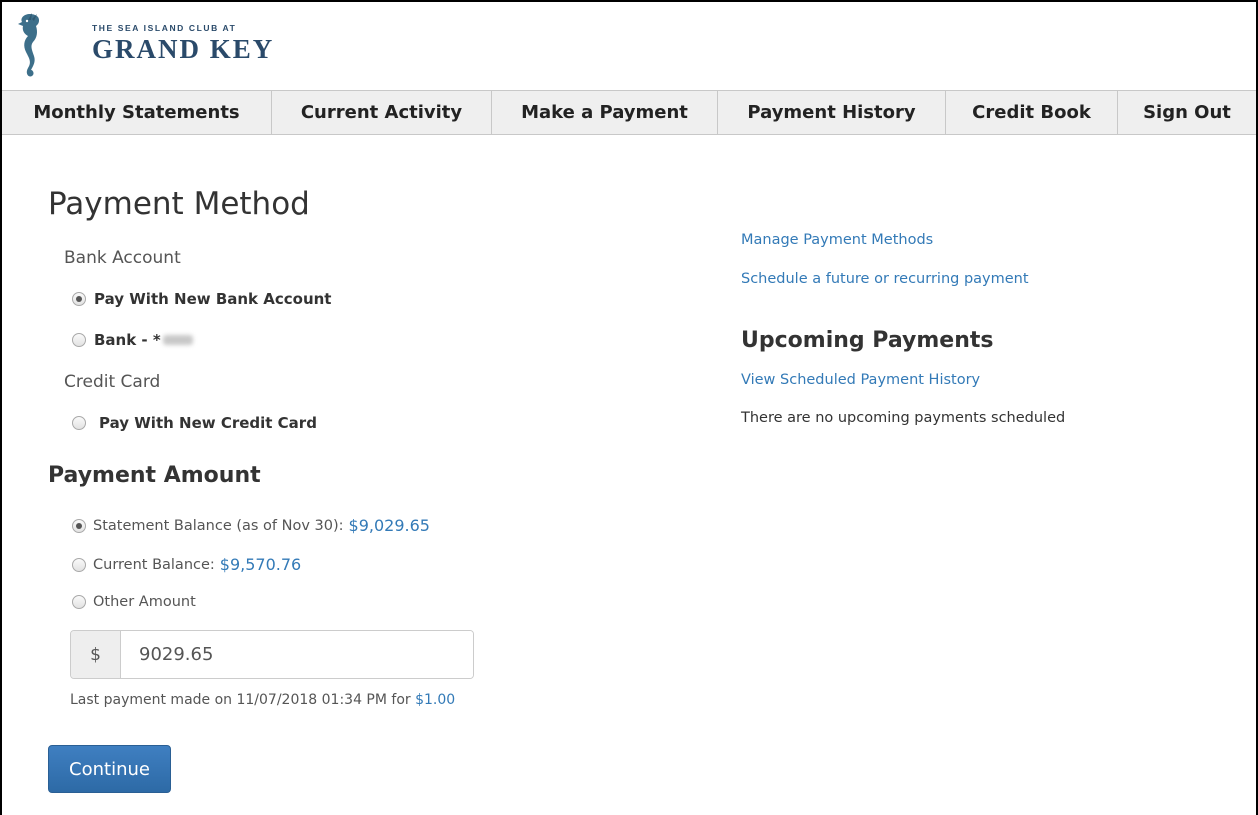 The width and height of the screenshot is (1258, 815). Describe the element at coordinates (382, 112) in the screenshot. I see `nav-current-activity: Current Activity` at that location.